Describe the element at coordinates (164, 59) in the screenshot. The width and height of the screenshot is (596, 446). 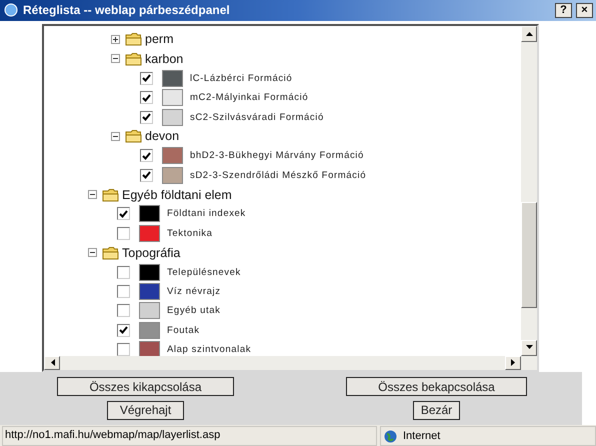
I see `folder-label: karbon` at that location.